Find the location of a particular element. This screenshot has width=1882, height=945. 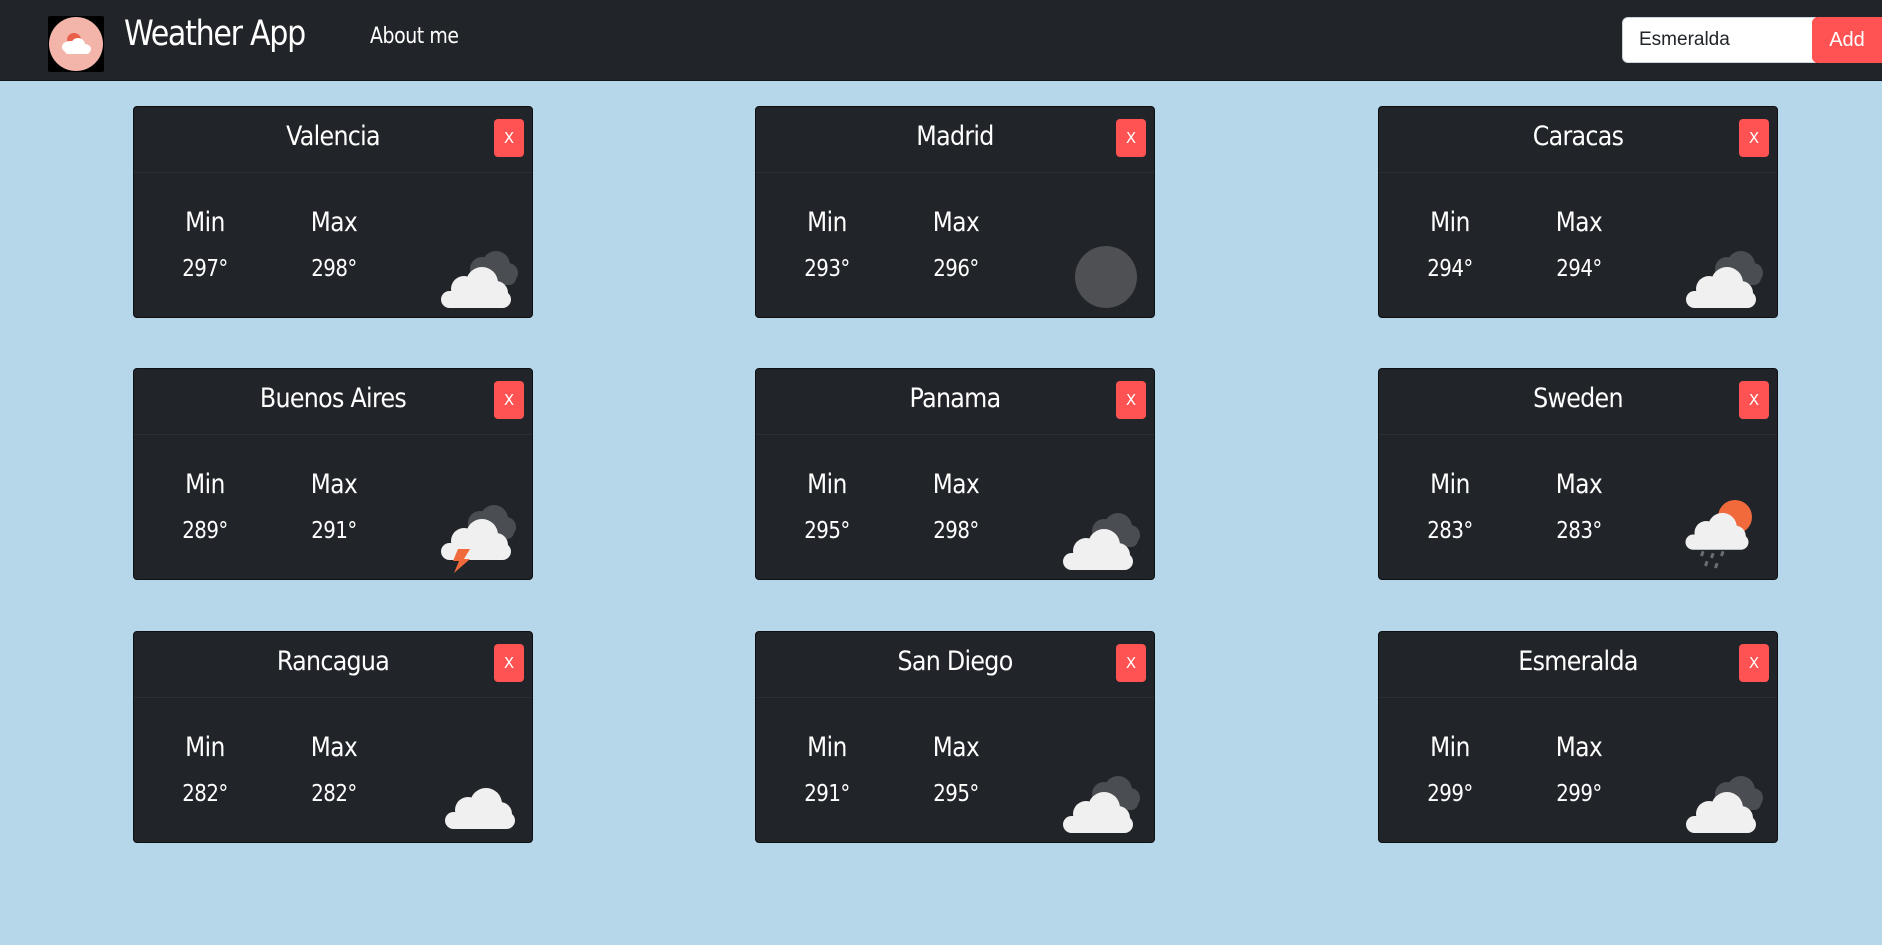

min-temperature: 294° is located at coordinates (1450, 269).